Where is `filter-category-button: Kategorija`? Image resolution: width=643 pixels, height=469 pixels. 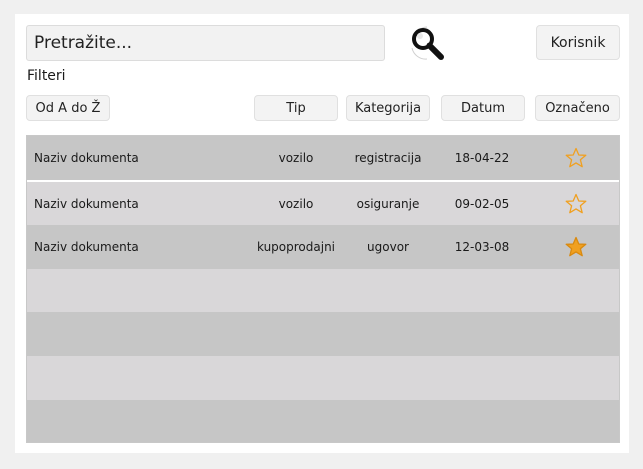
filter-category-button: Kategorija is located at coordinates (388, 108).